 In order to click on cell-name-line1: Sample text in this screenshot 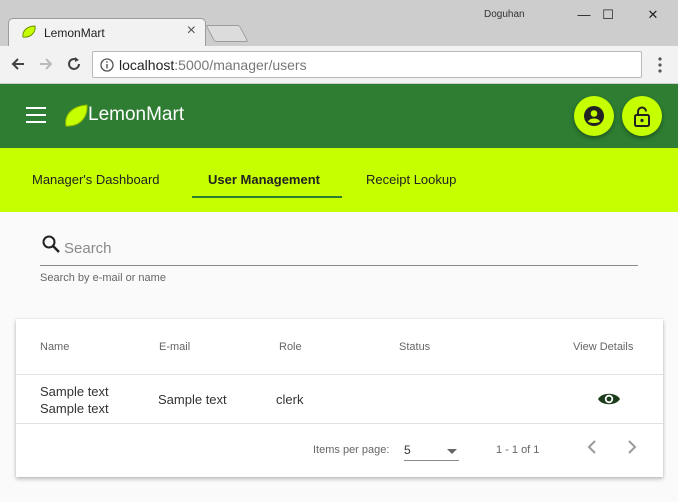, I will do `click(74, 391)`.